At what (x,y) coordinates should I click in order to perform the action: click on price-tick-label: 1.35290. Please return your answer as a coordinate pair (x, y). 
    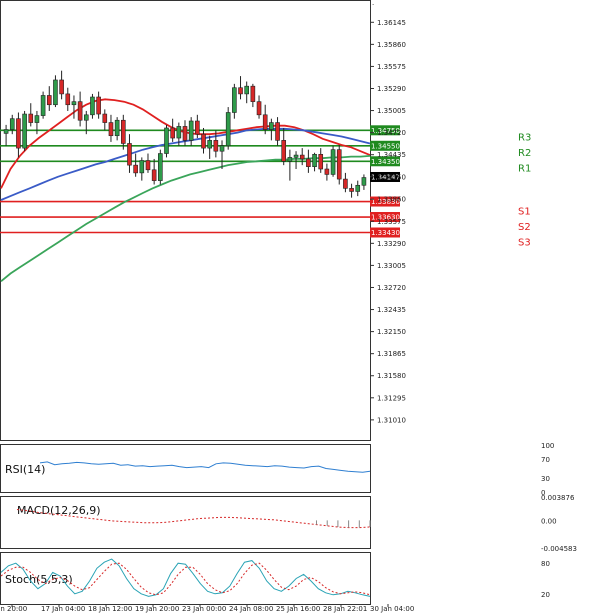
    Looking at the image, I should click on (391, 89).